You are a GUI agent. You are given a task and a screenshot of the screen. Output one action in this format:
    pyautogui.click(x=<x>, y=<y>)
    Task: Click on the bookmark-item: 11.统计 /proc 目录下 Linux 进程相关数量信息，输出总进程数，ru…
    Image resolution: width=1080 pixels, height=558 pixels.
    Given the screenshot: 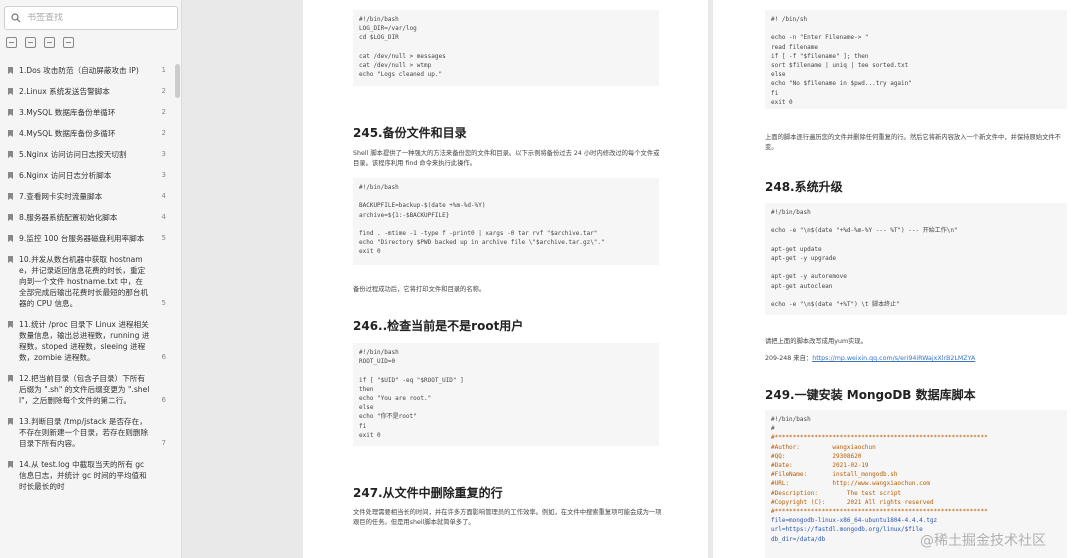 What is the action you would take?
    pyautogui.click(x=86, y=341)
    